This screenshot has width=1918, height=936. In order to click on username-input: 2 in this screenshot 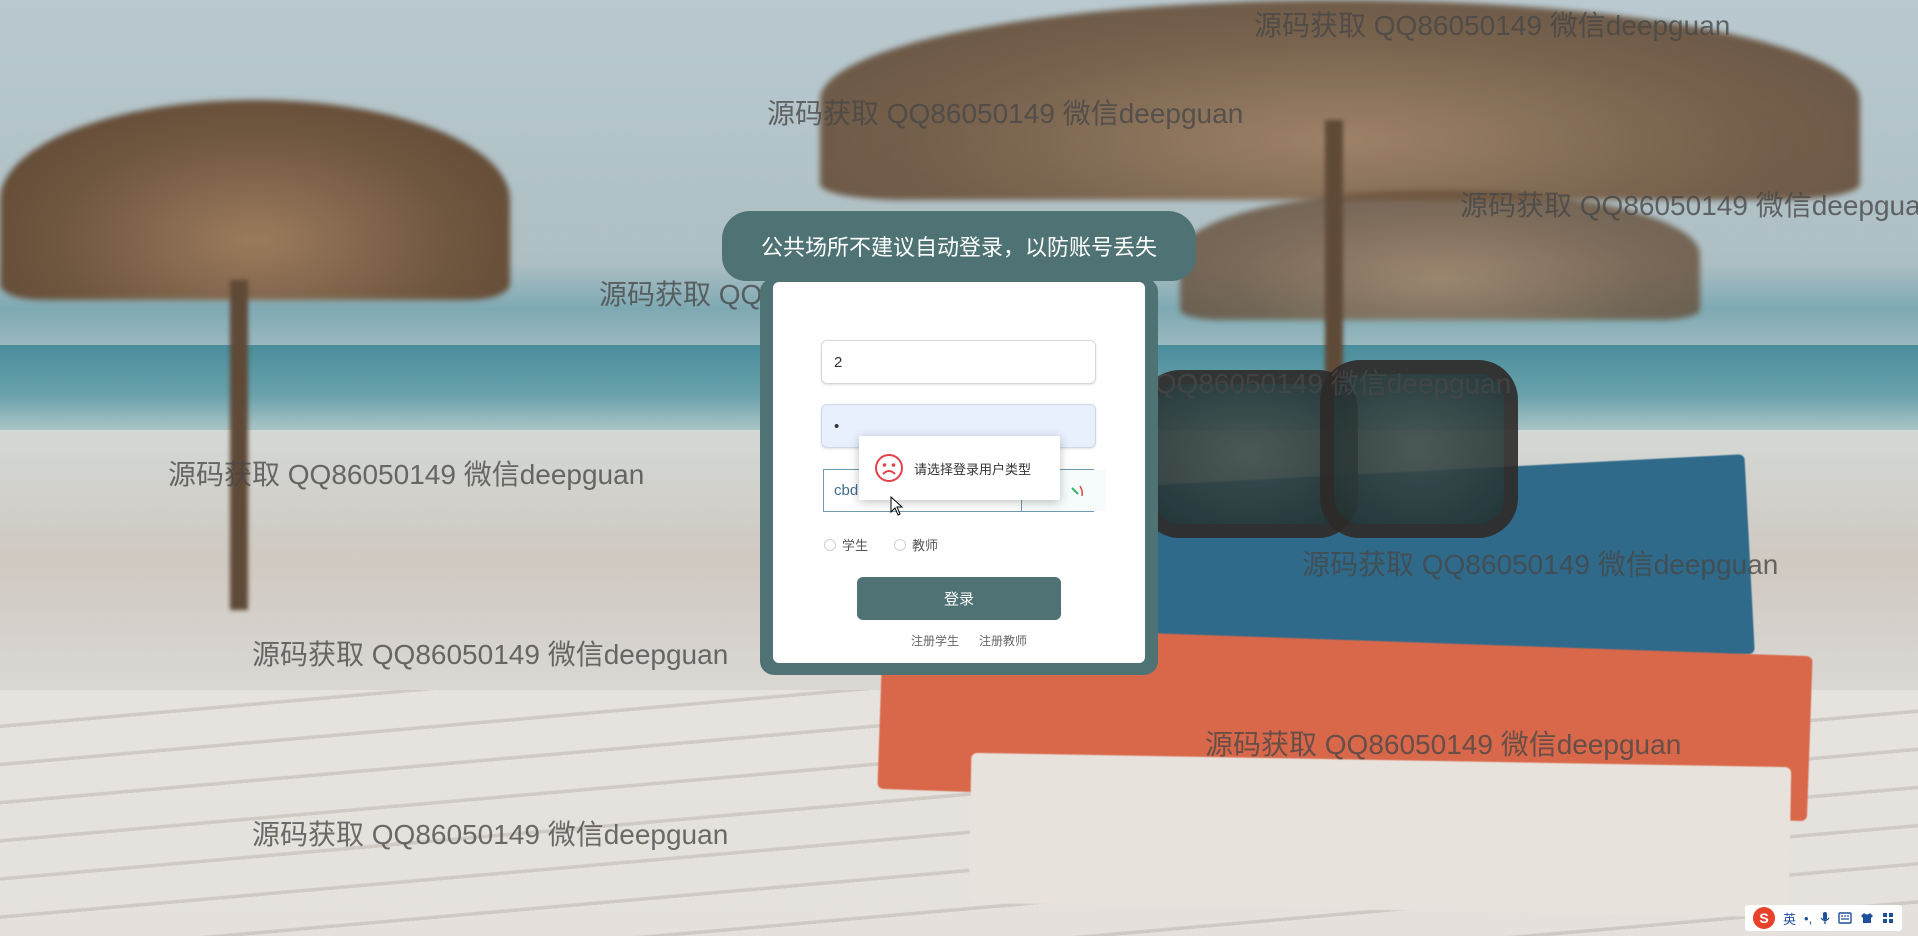, I will do `click(958, 362)`.